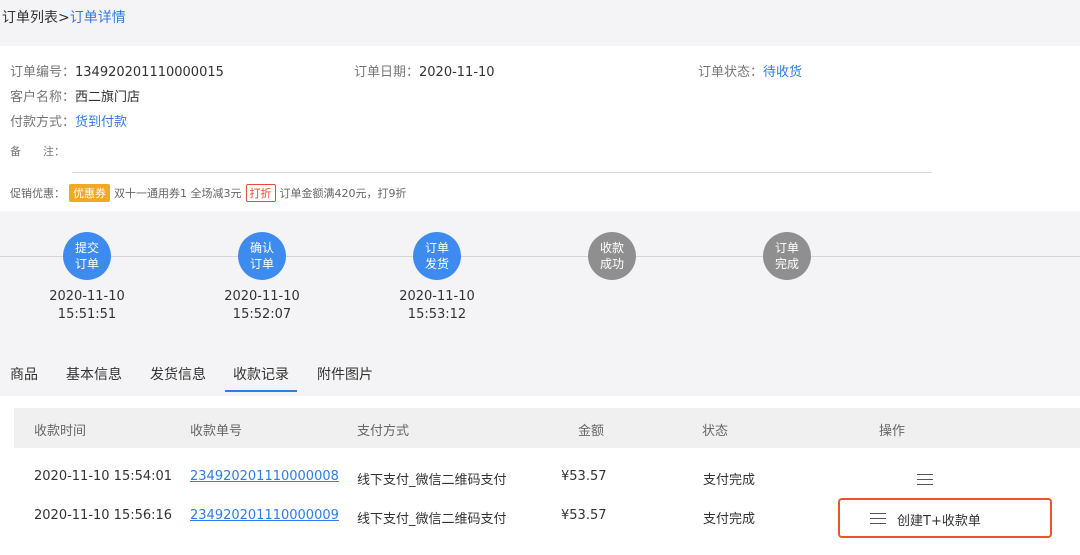 Image resolution: width=1080 pixels, height=555 pixels. I want to click on breadcrumb-current: 订单详情, so click(97, 18).